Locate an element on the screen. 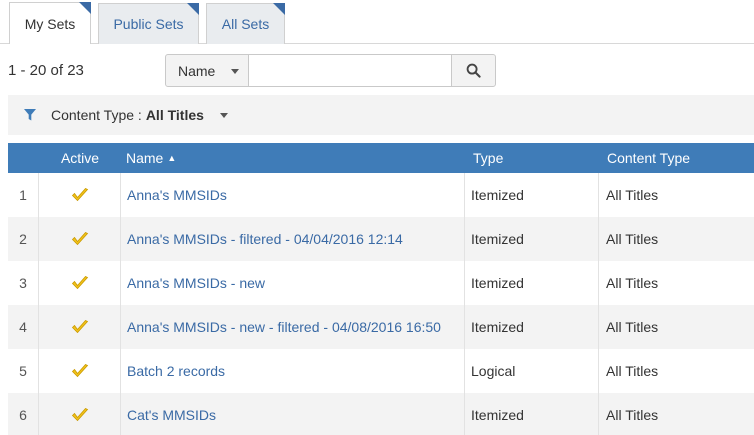 The image size is (754, 435). search-bar: Name is located at coordinates (330, 70).